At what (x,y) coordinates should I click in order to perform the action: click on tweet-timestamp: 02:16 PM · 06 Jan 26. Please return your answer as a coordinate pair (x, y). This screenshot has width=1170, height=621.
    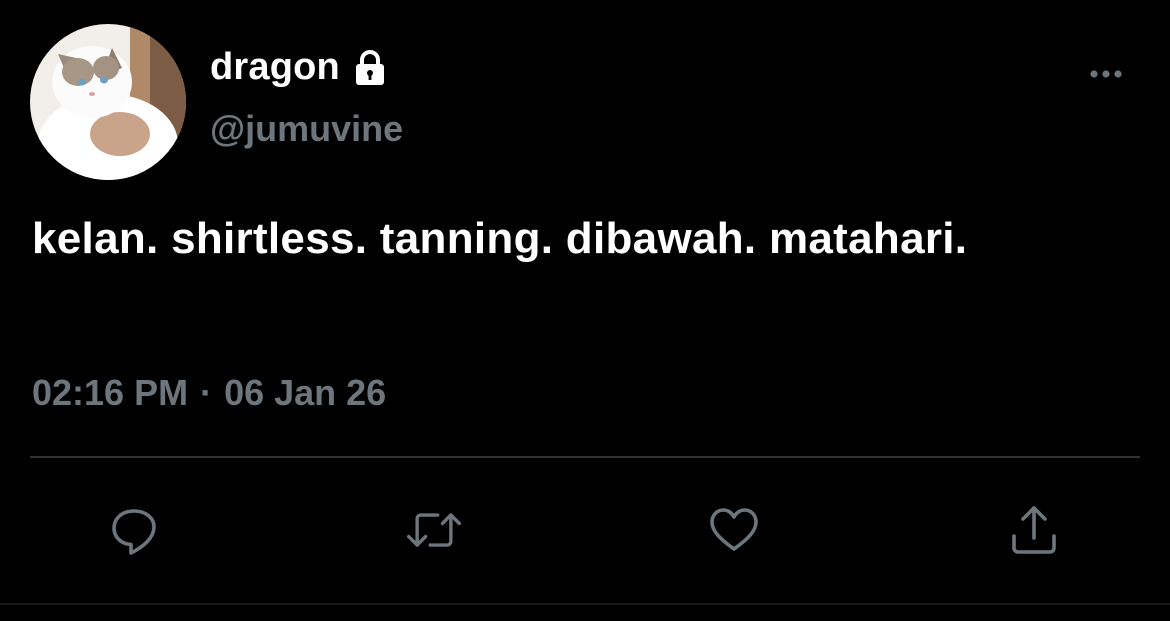
    Looking at the image, I should click on (209, 393).